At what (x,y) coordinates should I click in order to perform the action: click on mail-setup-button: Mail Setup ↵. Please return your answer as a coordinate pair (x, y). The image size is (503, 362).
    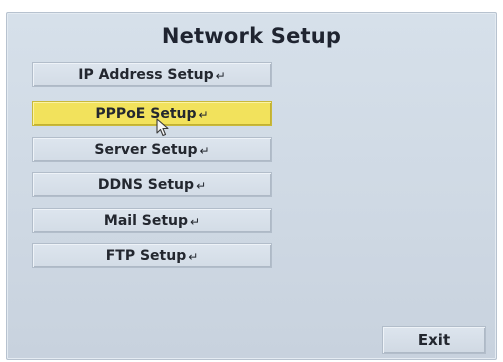
    Looking at the image, I should click on (152, 220).